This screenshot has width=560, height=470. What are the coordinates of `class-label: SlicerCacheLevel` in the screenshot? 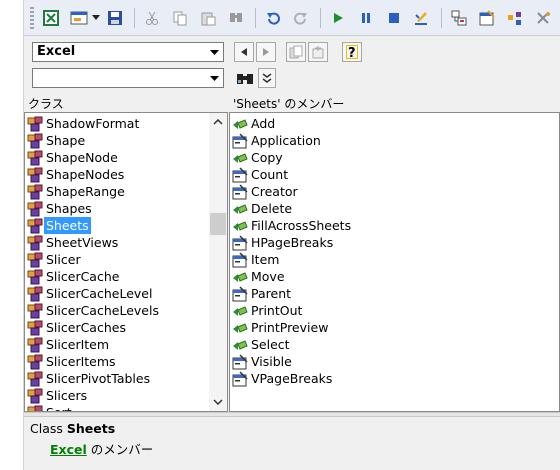 It's located at (99, 293).